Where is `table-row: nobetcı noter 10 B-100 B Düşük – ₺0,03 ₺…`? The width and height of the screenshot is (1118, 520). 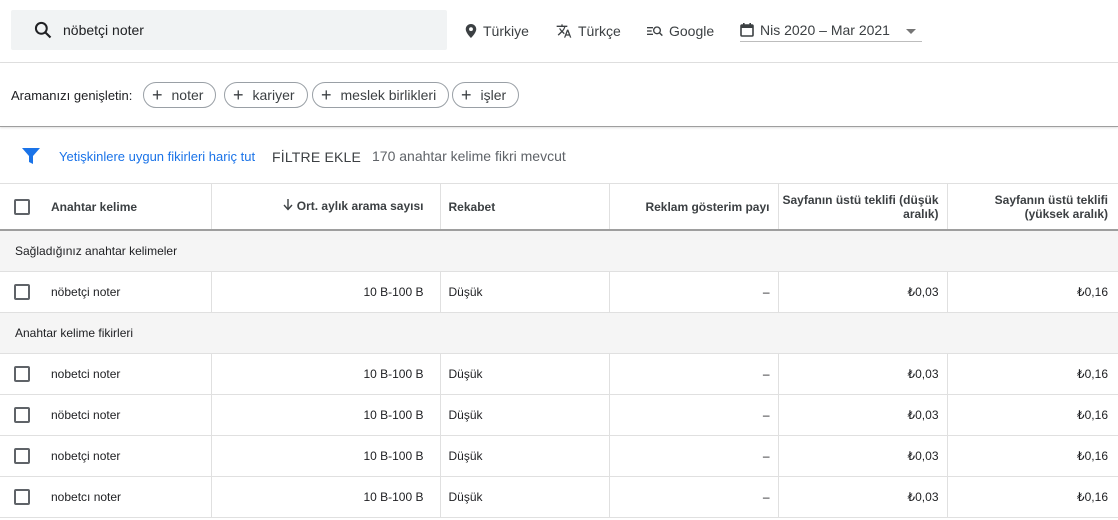 table-row: nobetcı noter 10 B-100 B Düşük – ₺0,03 ₺… is located at coordinates (559, 497).